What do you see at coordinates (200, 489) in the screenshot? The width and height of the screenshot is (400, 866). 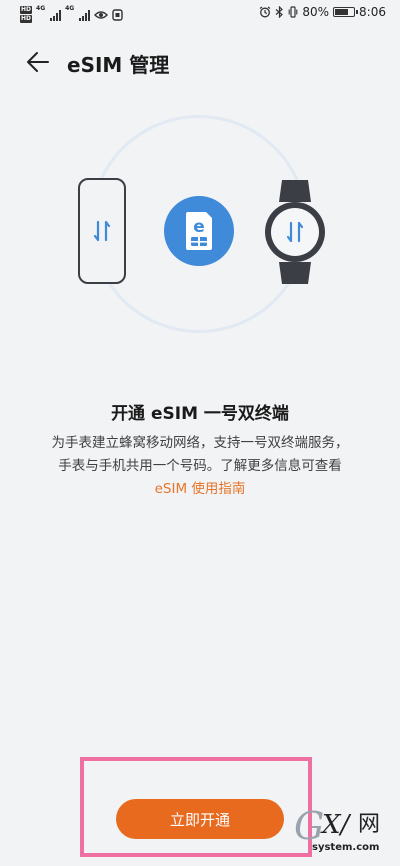 I see `esim-guide-link: eSIM 使用指南` at bounding box center [200, 489].